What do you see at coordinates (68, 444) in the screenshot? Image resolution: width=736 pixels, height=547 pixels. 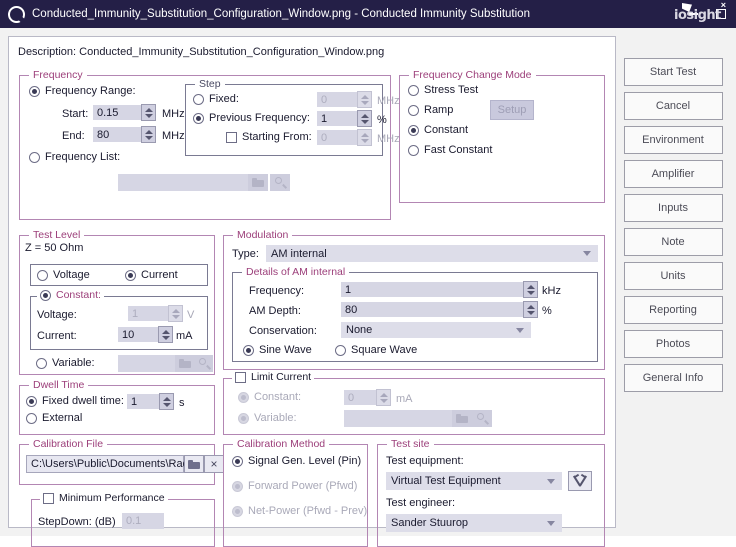 I see `calibration-file-legend: Calibration File` at bounding box center [68, 444].